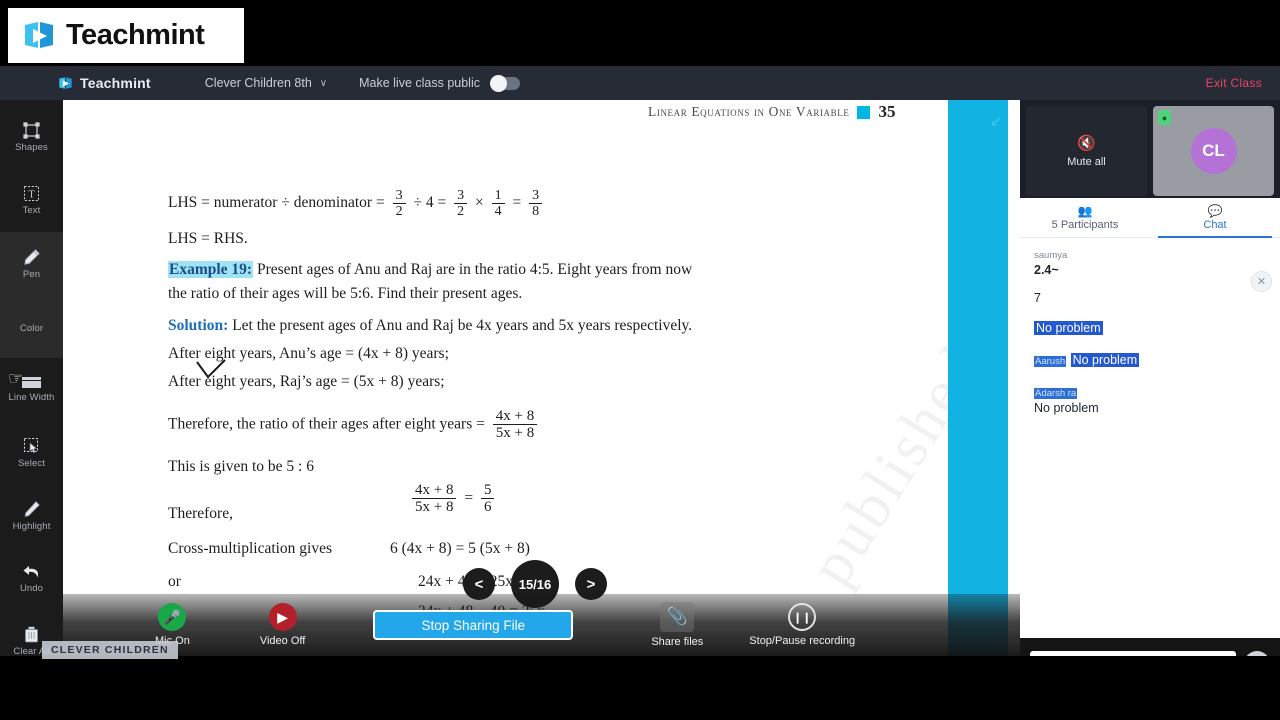 This screenshot has width=1280, height=720. Describe the element at coordinates (31, 526) in the screenshot. I see `tool-label: Highlight` at that location.